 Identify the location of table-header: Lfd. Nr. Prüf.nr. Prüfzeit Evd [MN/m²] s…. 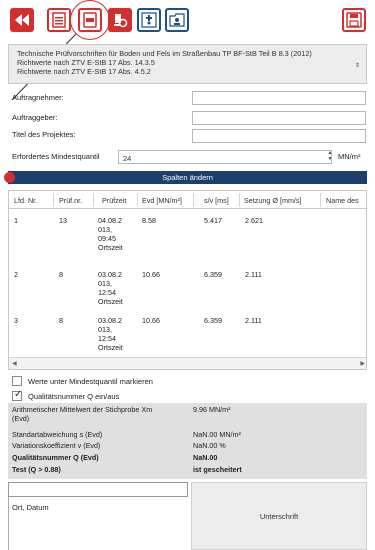
(187, 200).